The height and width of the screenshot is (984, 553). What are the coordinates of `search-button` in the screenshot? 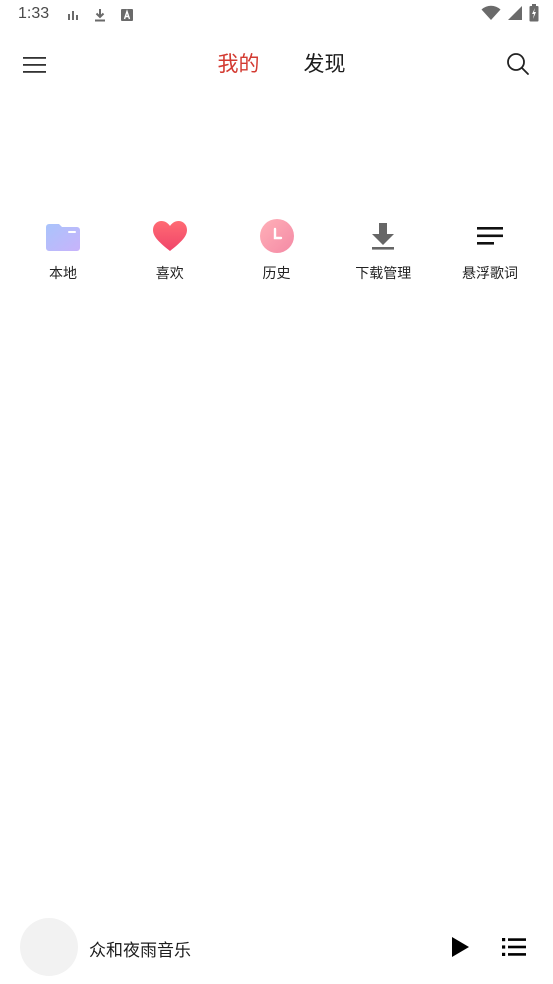 It's located at (518, 64).